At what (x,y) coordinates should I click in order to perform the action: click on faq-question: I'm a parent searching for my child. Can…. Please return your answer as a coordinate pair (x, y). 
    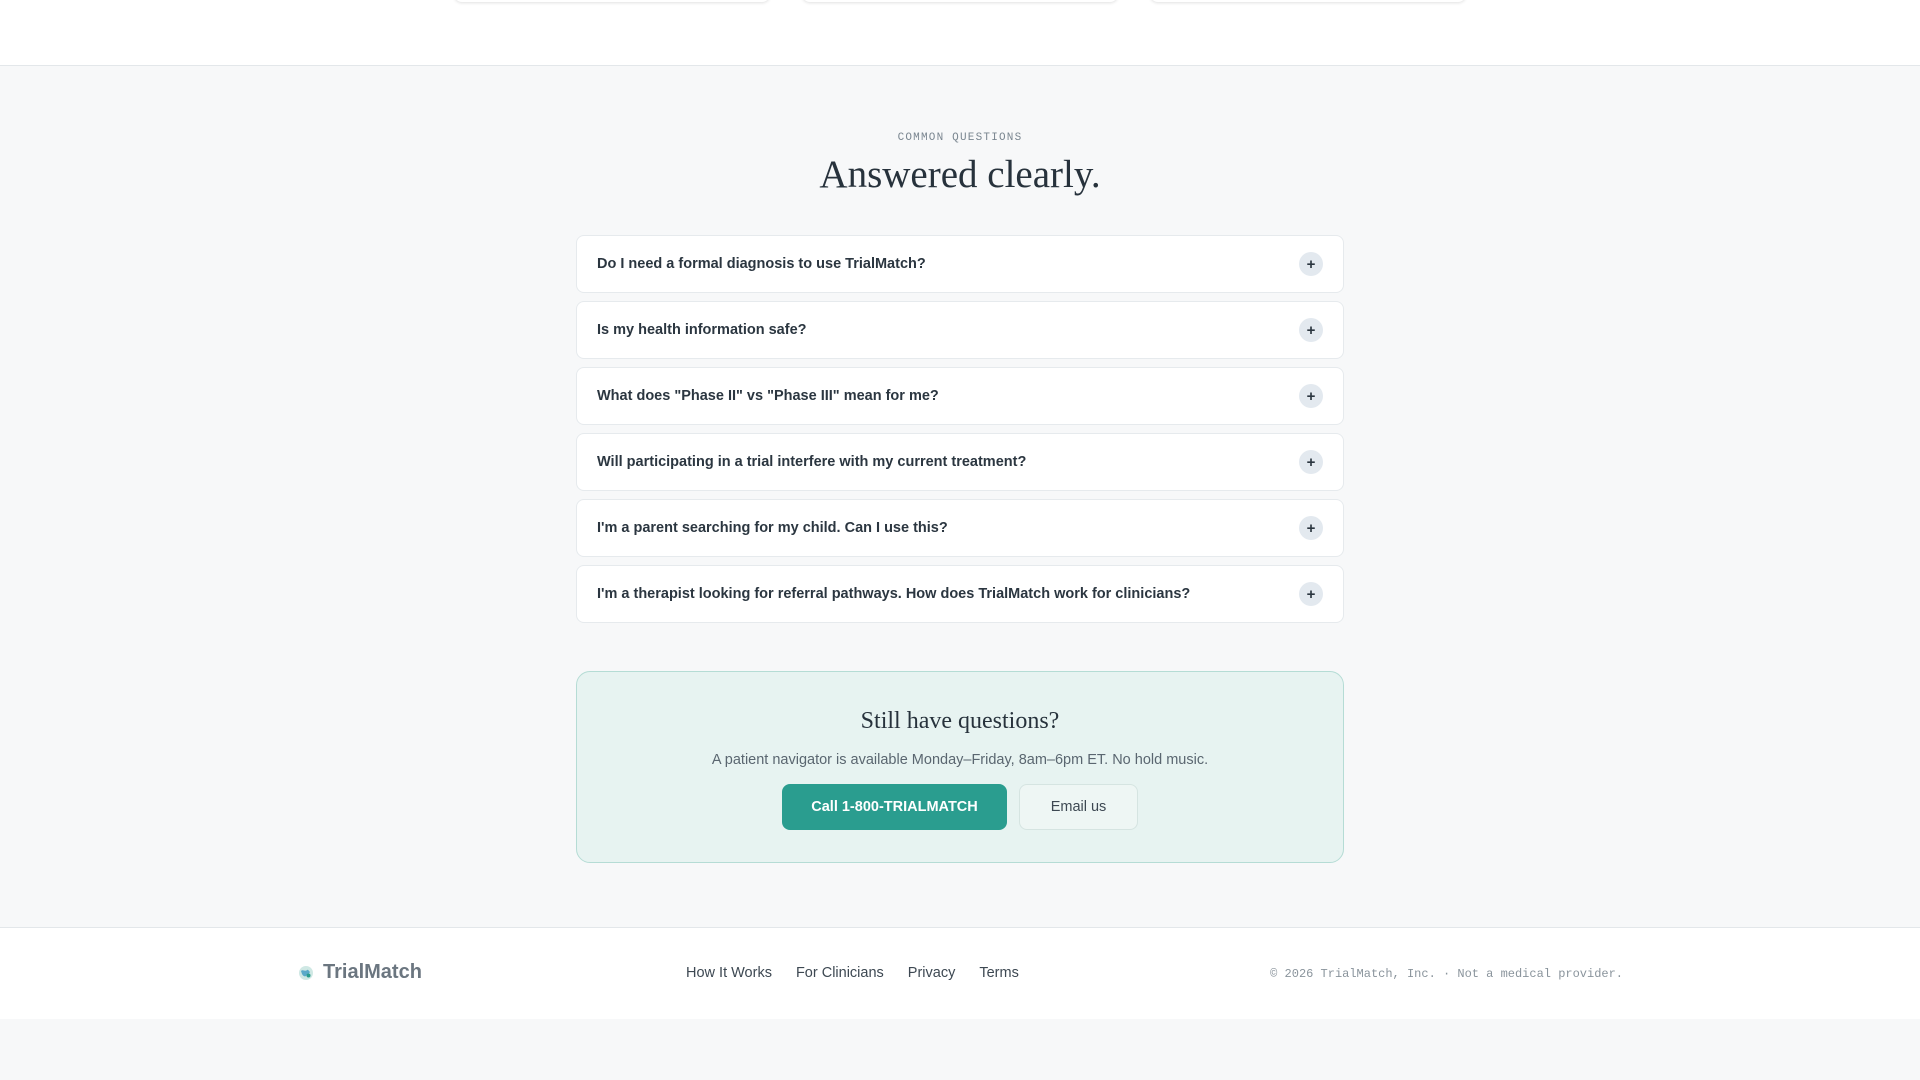
    Looking at the image, I should click on (772, 528).